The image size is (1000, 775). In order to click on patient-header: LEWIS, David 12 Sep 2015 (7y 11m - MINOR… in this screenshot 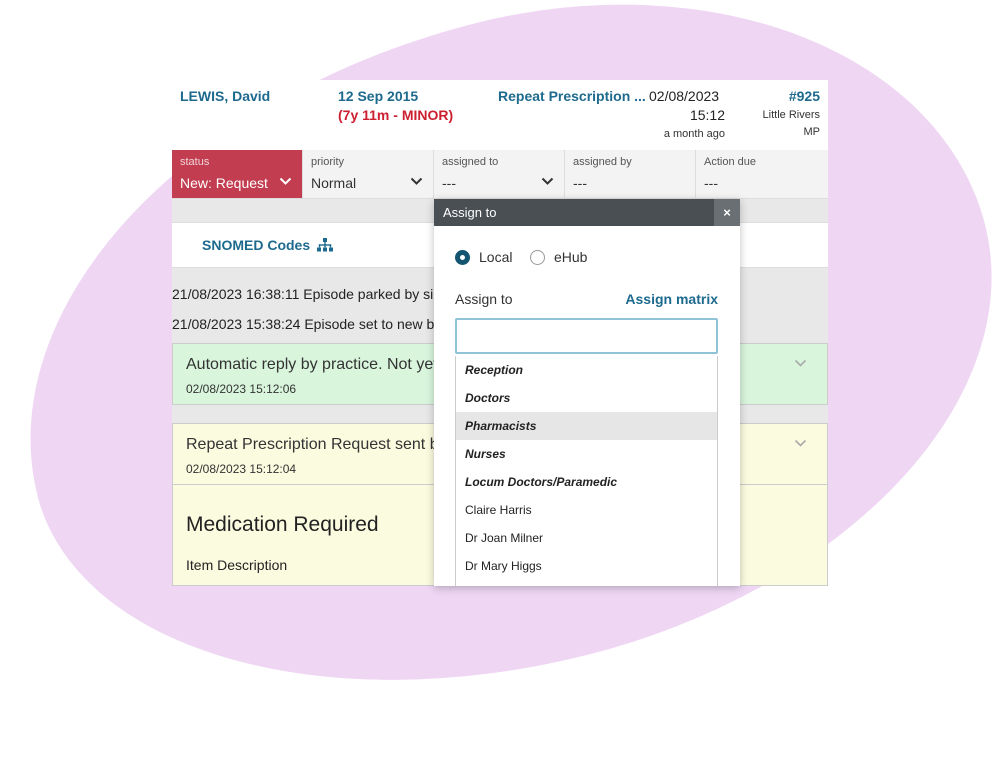, I will do `click(500, 115)`.